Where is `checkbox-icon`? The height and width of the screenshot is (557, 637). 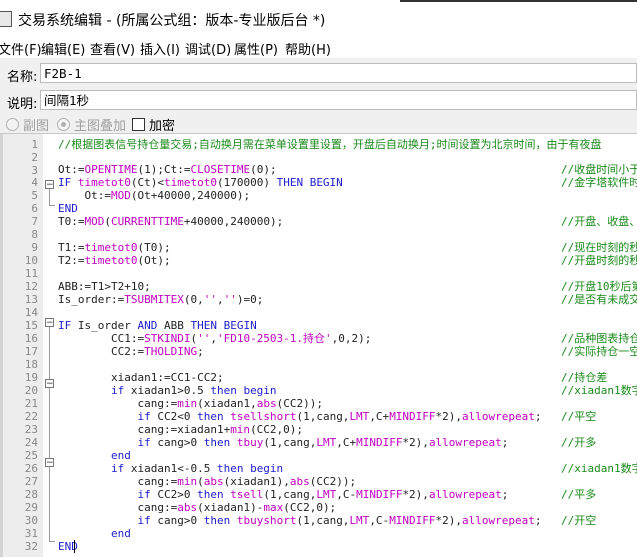
checkbox-icon is located at coordinates (138, 124).